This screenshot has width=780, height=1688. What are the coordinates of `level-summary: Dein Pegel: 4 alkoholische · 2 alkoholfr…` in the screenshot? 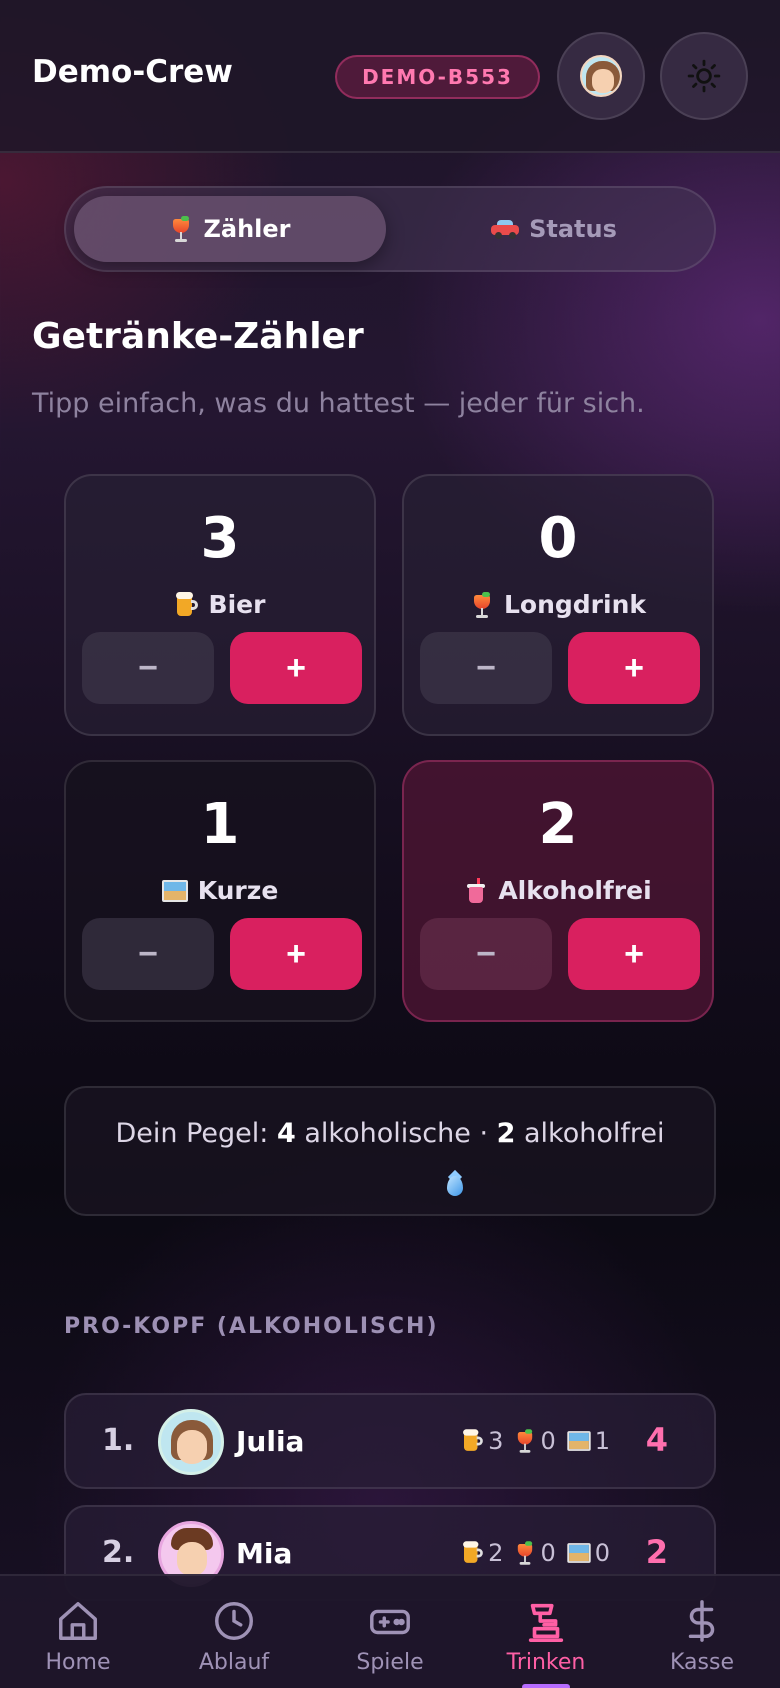 It's located at (390, 1151).